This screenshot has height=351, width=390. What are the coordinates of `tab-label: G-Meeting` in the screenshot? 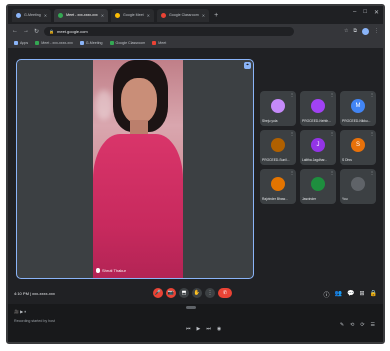 It's located at (32, 15).